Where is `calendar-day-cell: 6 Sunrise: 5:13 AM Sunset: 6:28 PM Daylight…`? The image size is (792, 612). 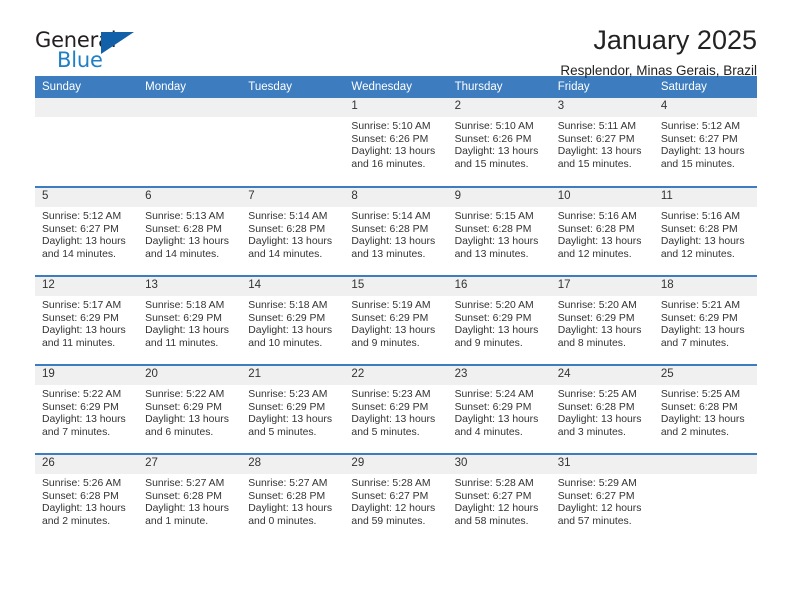
calendar-day-cell: 6 Sunrise: 5:13 AM Sunset: 6:28 PM Daylight… is located at coordinates (190, 231).